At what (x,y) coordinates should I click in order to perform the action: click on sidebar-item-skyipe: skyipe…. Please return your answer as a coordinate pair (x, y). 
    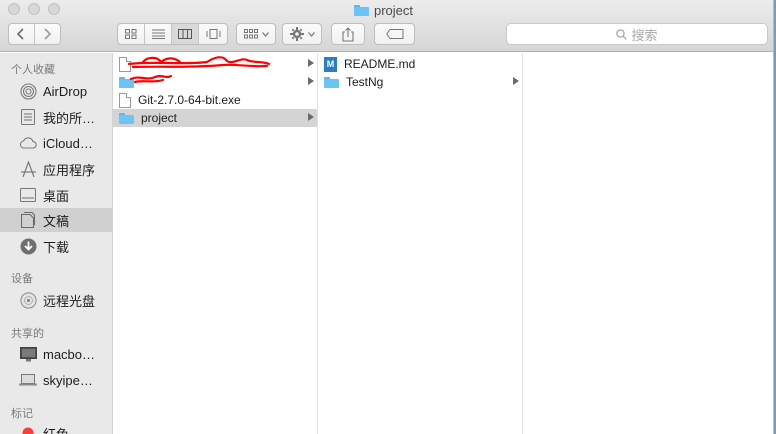
    Looking at the image, I should click on (56, 380).